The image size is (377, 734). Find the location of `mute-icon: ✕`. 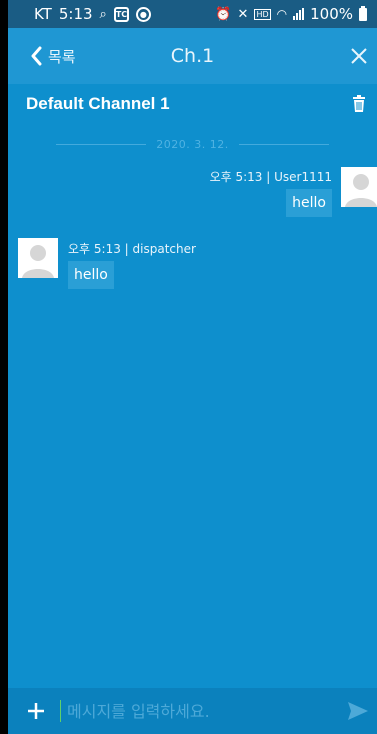

mute-icon: ✕ is located at coordinates (243, 14).